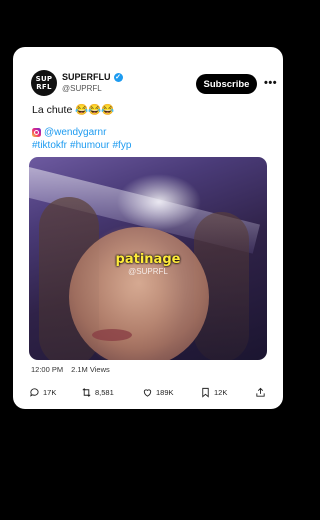  I want to click on repost-count: 8,581, so click(104, 392).